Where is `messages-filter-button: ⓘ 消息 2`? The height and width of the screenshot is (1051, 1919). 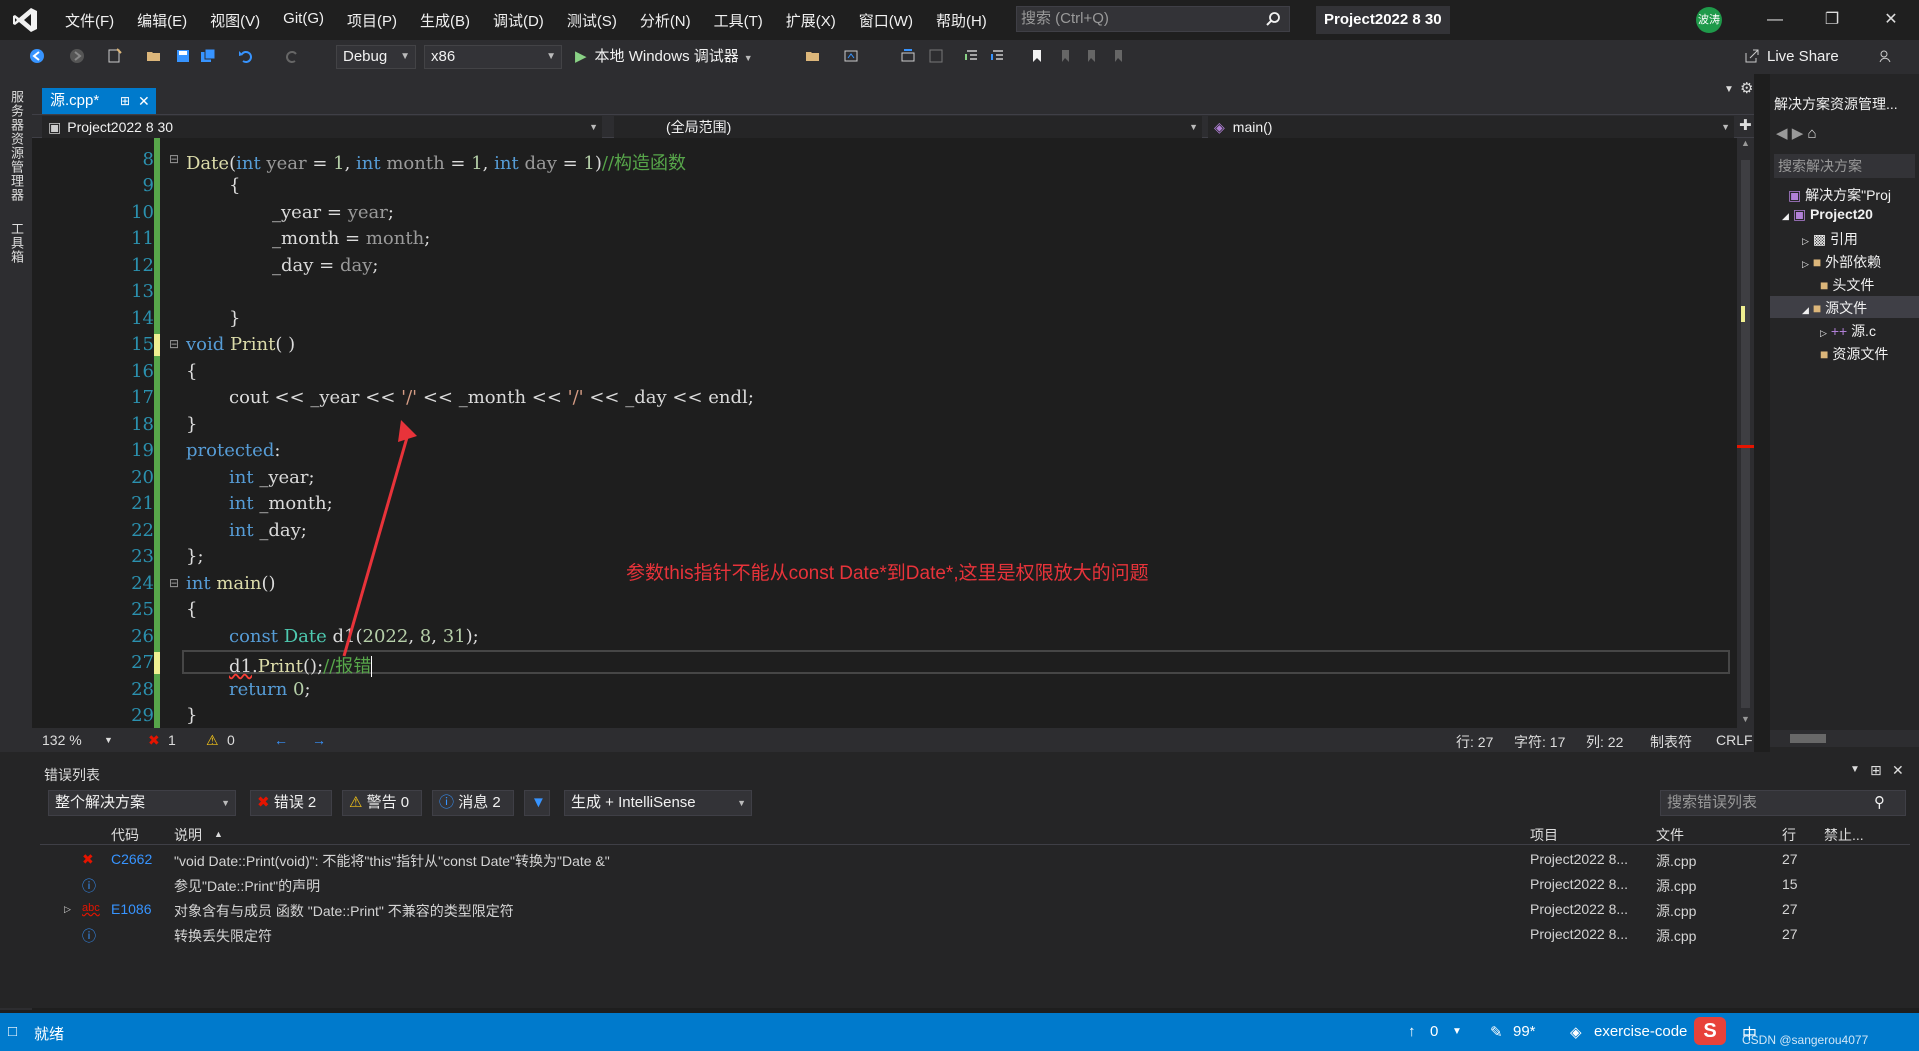 messages-filter-button: ⓘ 消息 2 is located at coordinates (473, 803).